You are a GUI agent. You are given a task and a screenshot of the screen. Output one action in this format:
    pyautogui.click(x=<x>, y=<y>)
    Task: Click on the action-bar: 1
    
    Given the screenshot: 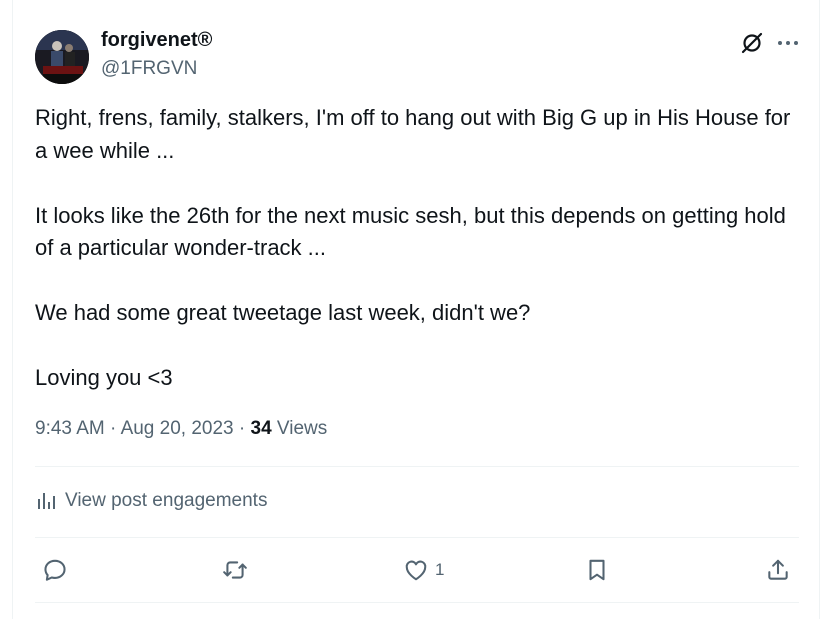 What is the action you would take?
    pyautogui.click(x=417, y=570)
    